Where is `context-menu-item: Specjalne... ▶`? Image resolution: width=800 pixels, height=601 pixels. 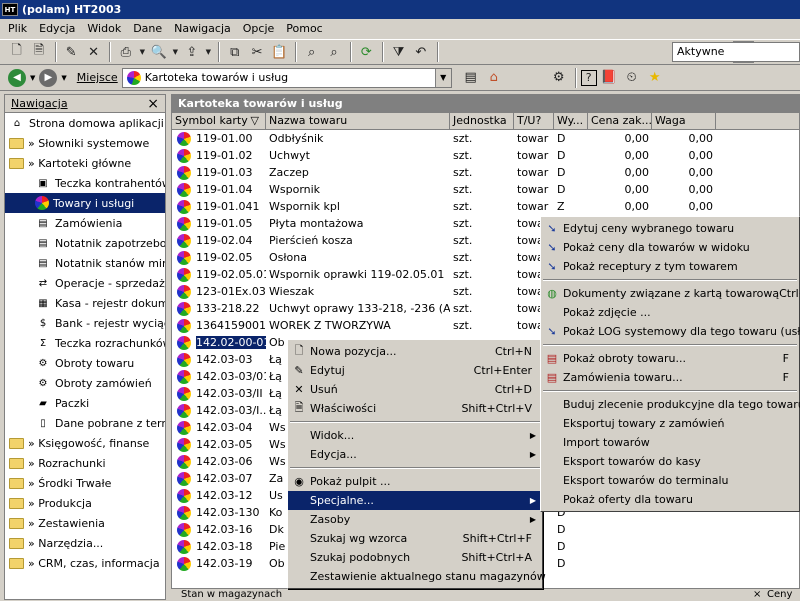
context-menu-item: Specjalne... ▶ is located at coordinates (415, 500).